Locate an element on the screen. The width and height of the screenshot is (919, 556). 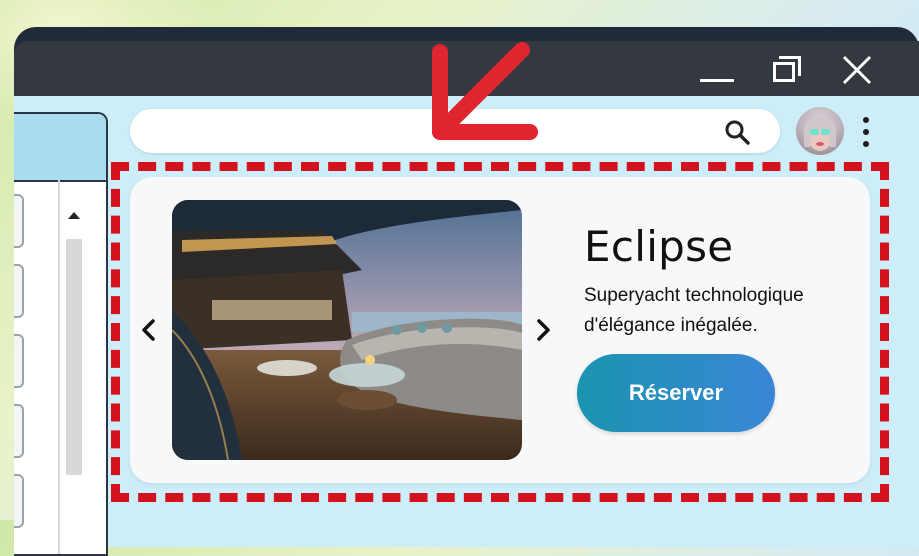
left-panel-header is located at coordinates (60, 148).